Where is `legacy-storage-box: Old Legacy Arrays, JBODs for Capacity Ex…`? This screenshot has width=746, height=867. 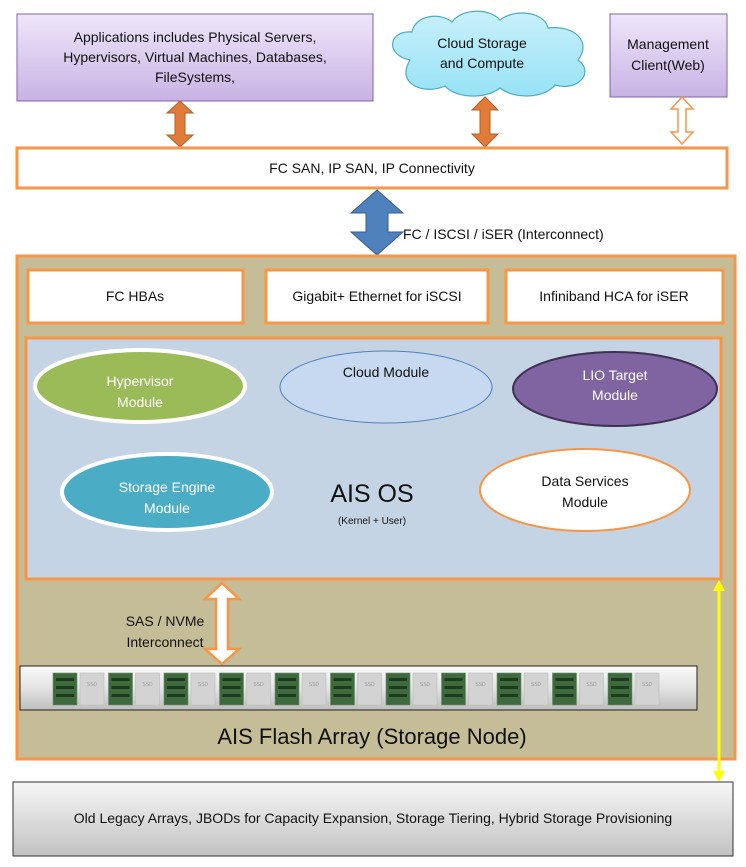 legacy-storage-box: Old Legacy Arrays, JBODs for Capacity Ex… is located at coordinates (373, 819).